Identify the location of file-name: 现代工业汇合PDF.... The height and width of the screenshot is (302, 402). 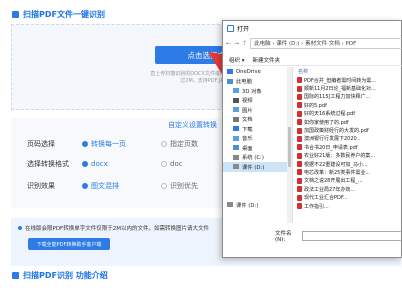
(326, 198).